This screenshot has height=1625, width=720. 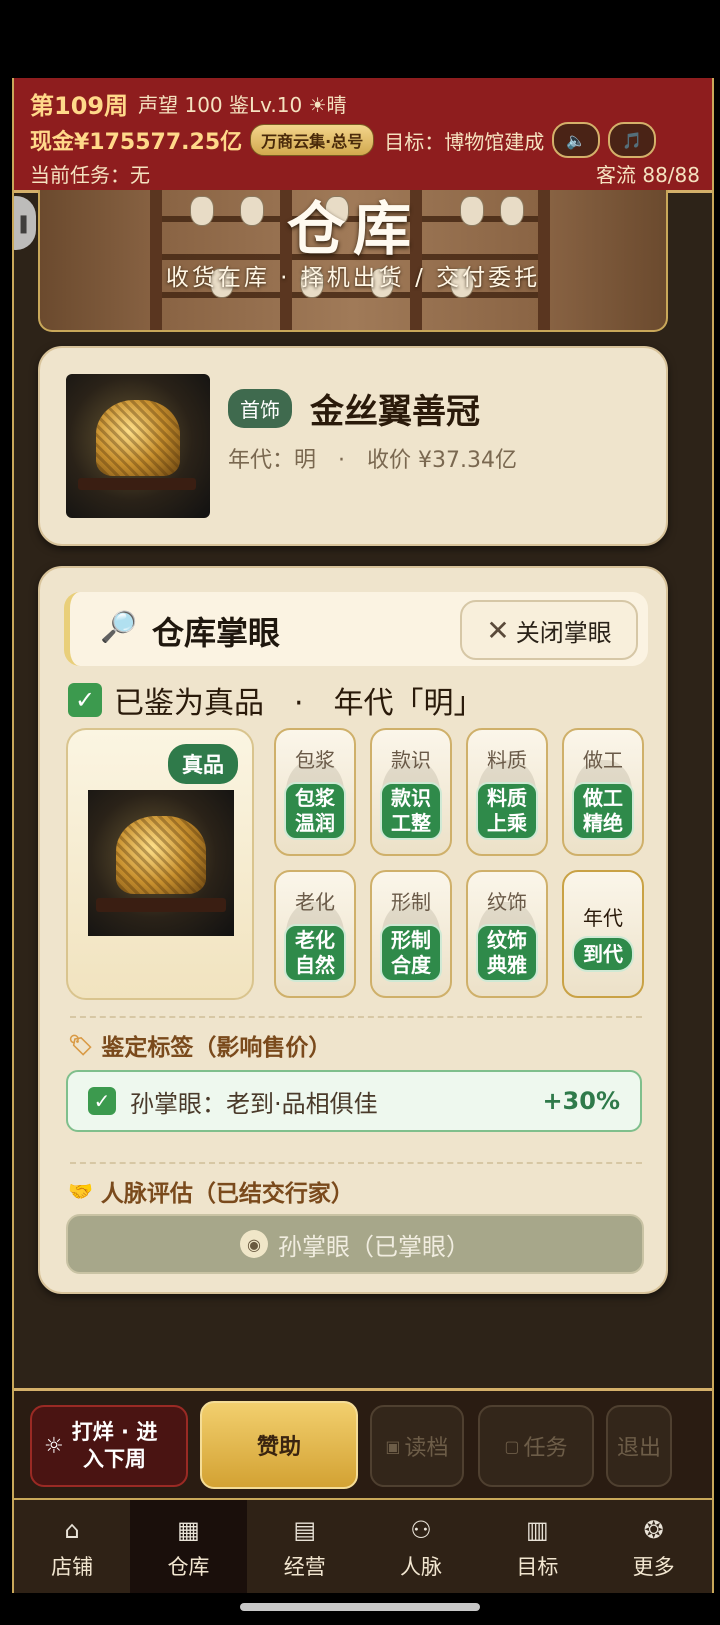 What do you see at coordinates (315, 760) in the screenshot?
I see `trait-label: 包浆` at bounding box center [315, 760].